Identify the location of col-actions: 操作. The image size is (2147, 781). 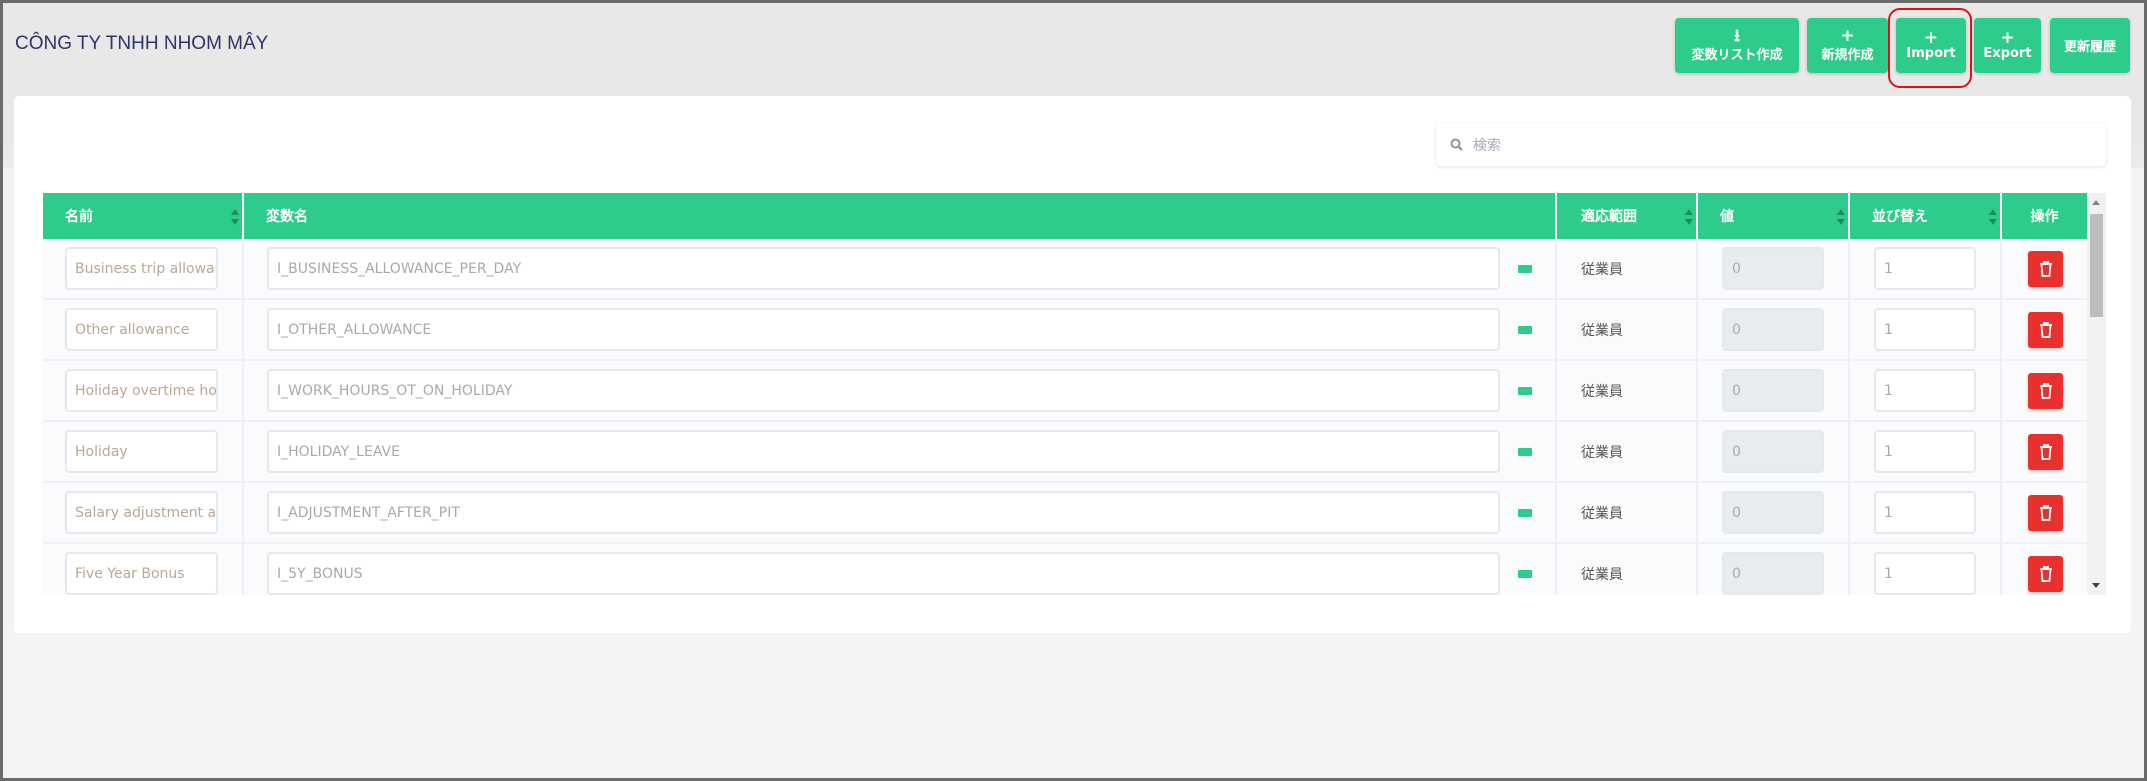
(2044, 216).